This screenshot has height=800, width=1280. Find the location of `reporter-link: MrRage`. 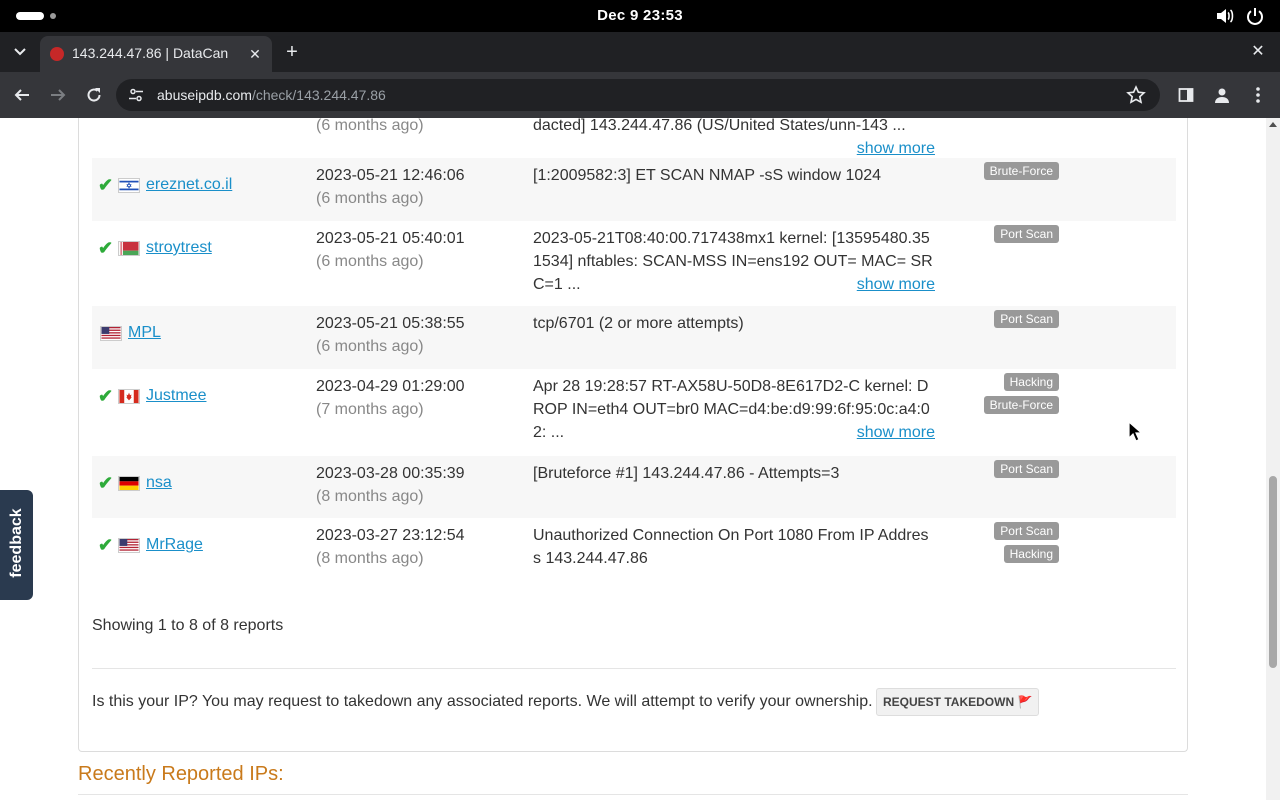

reporter-link: MrRage is located at coordinates (174, 545).